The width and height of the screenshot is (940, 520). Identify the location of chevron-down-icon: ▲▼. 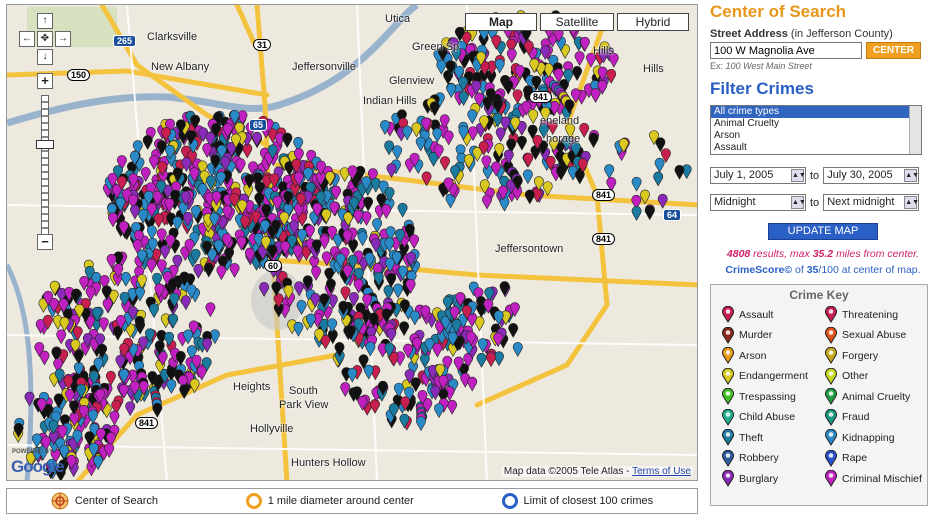
(911, 175).